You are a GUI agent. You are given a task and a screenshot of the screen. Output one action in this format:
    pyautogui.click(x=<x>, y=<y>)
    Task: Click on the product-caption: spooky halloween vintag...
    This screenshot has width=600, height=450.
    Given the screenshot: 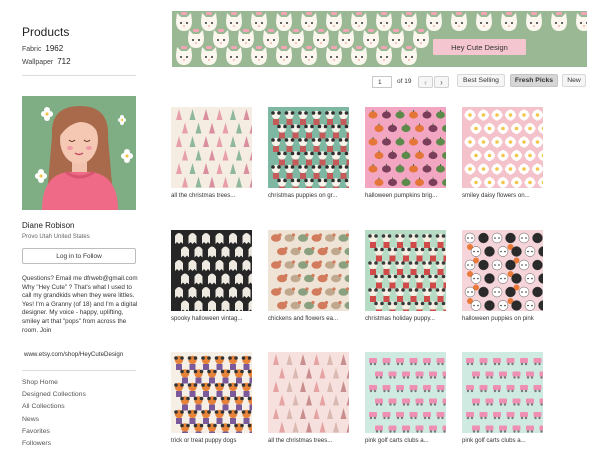 What is the action you would take?
    pyautogui.click(x=216, y=318)
    